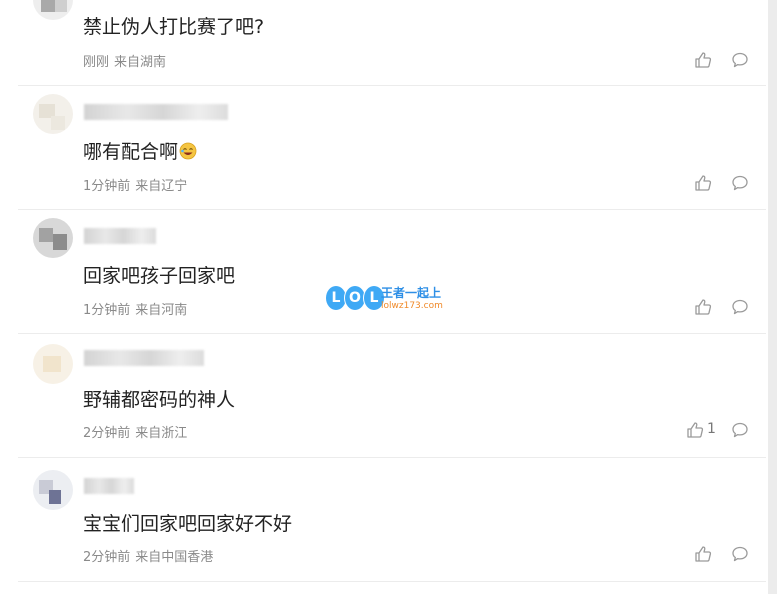 The height and width of the screenshot is (594, 777). Describe the element at coordinates (161, 186) in the screenshot. I see `comment-location: 来自辽宁` at that location.